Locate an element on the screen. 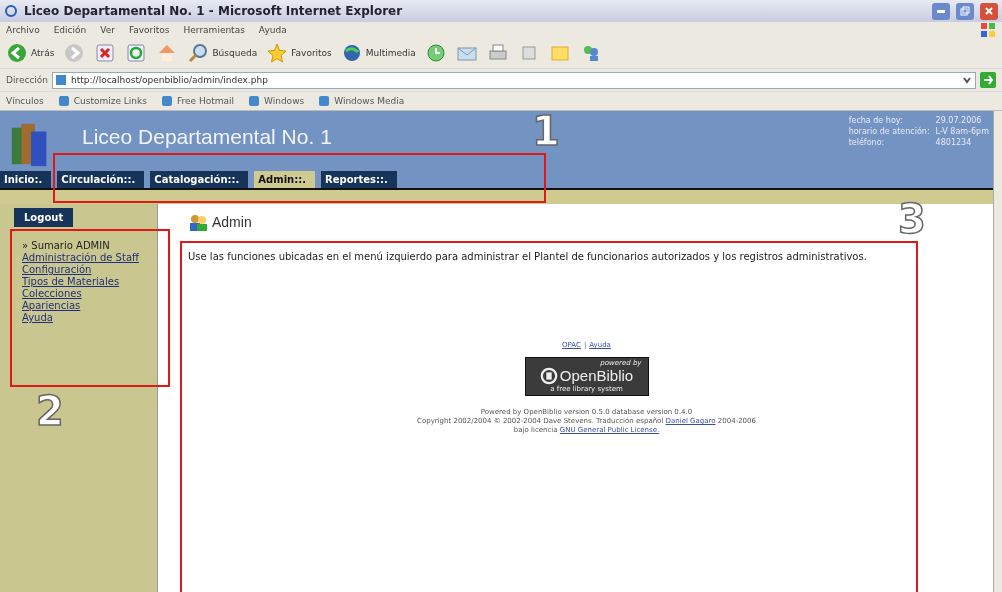 The width and height of the screenshot is (1002, 592). favorites-button: Favoritos is located at coordinates (299, 53).